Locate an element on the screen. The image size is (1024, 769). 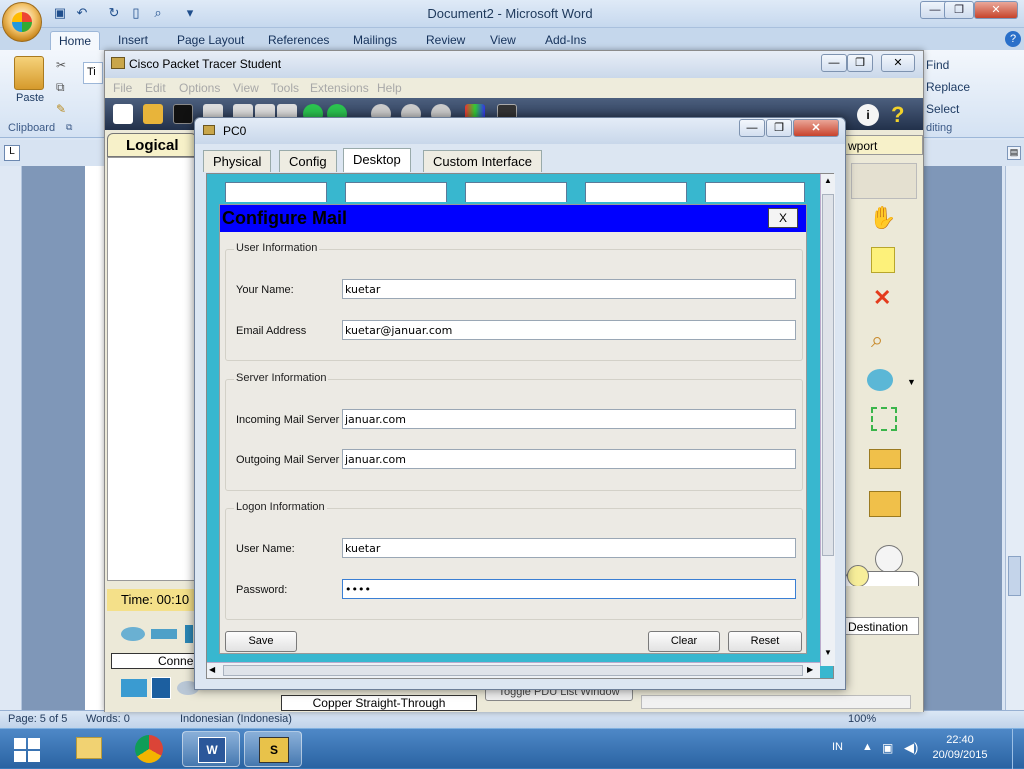
scroll-down-icon: ▼ is located at coordinates (828, 654).